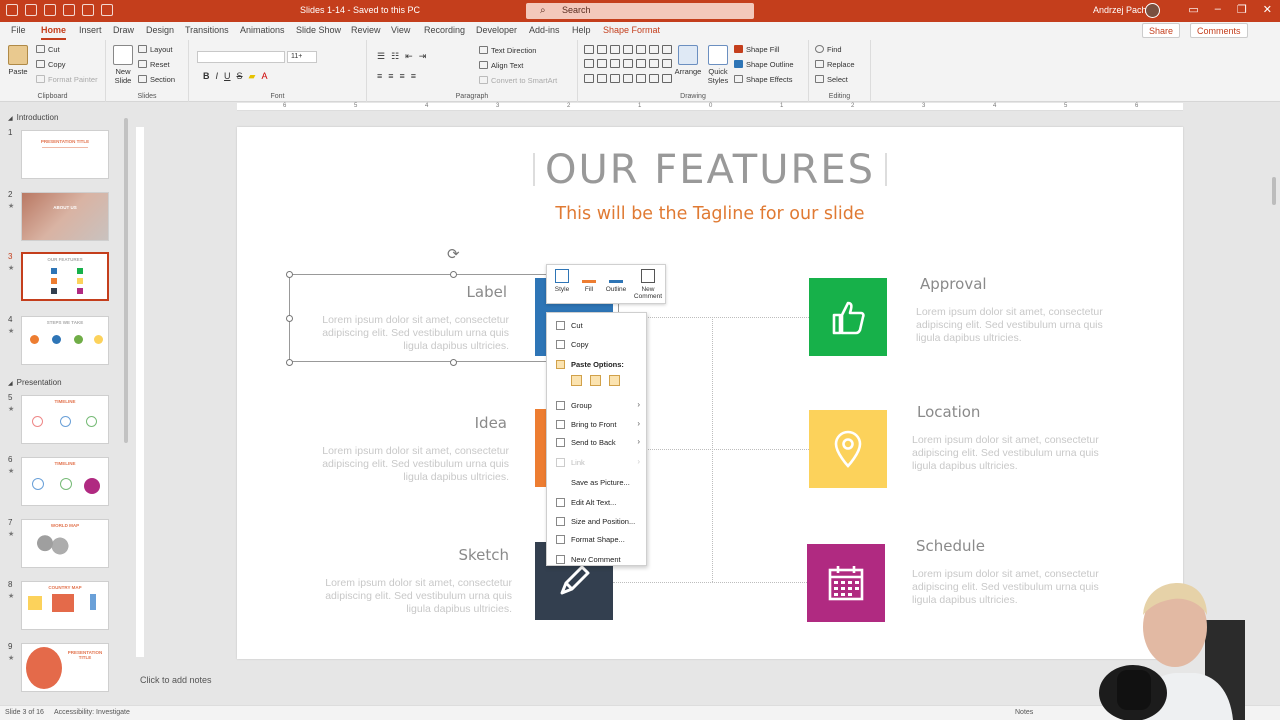 This screenshot has width=1280, height=720. Describe the element at coordinates (763, 79) in the screenshot. I see `shape-effects-button: Shape Effects` at that location.